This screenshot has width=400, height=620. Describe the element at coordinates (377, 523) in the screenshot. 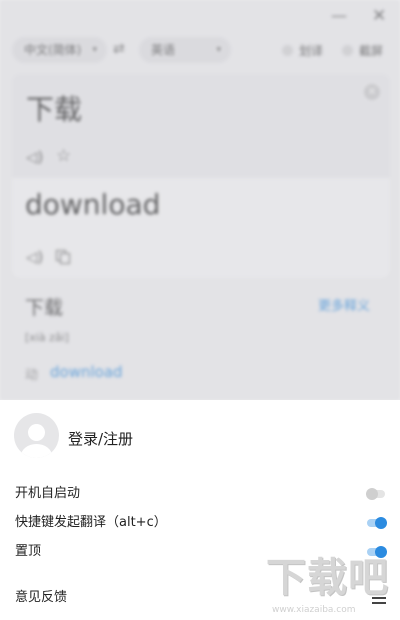

I see `hotkey-translate-toggle` at that location.